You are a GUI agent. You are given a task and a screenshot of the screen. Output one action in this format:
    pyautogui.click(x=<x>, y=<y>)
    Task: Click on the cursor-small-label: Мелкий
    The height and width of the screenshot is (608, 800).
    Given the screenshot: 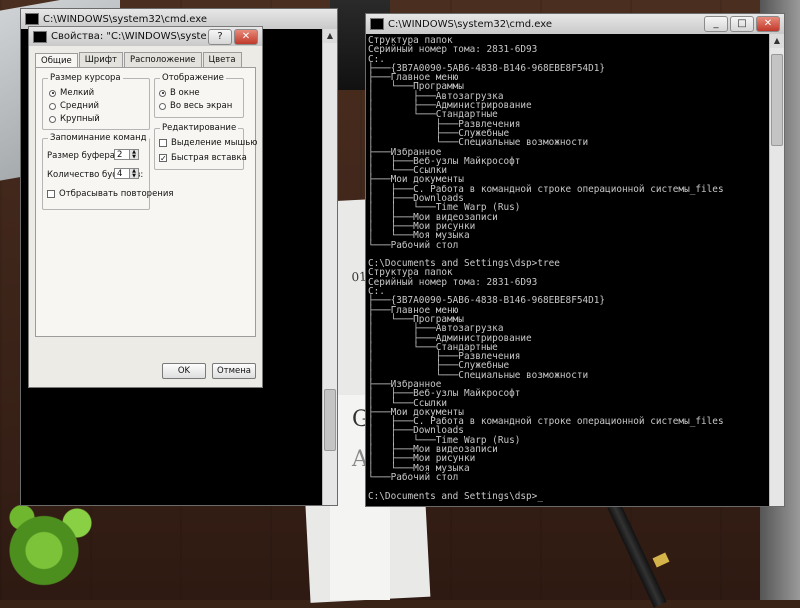 What is the action you would take?
    pyautogui.click(x=77, y=93)
    